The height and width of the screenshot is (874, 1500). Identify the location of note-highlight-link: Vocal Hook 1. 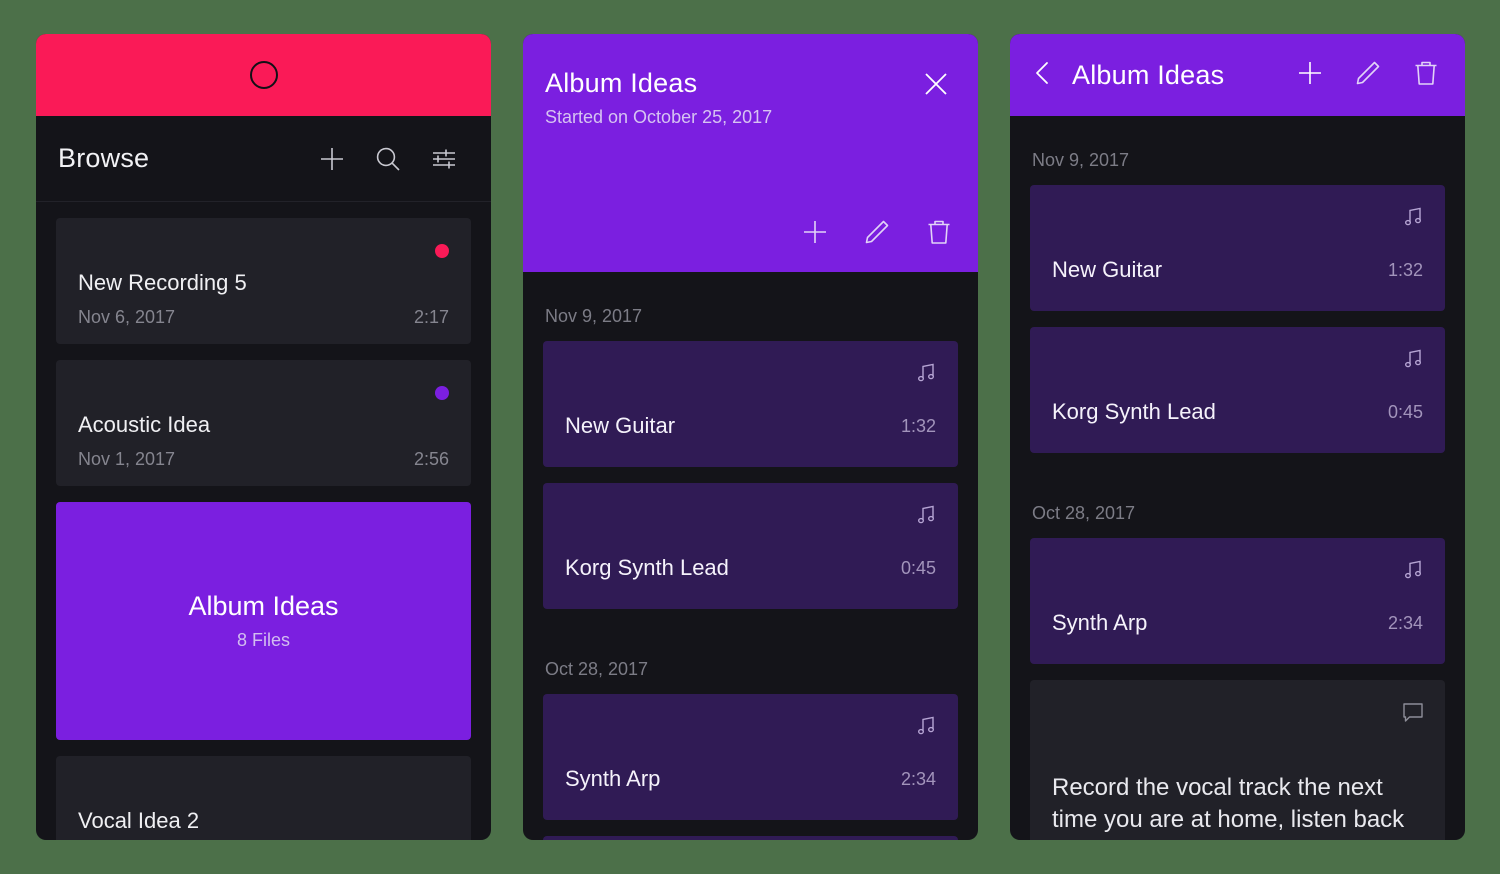
(1153, 839).